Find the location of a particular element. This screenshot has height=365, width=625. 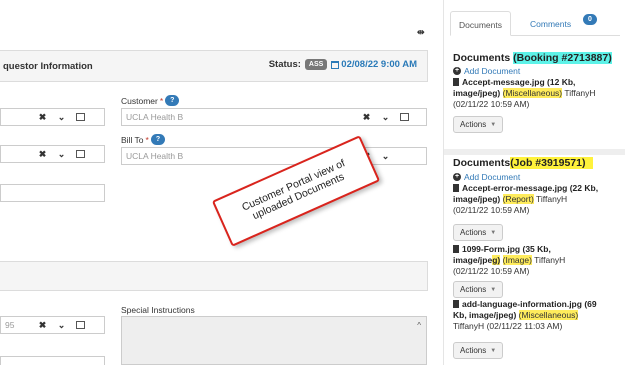

scroll-up-icon: ^ is located at coordinates (419, 325).